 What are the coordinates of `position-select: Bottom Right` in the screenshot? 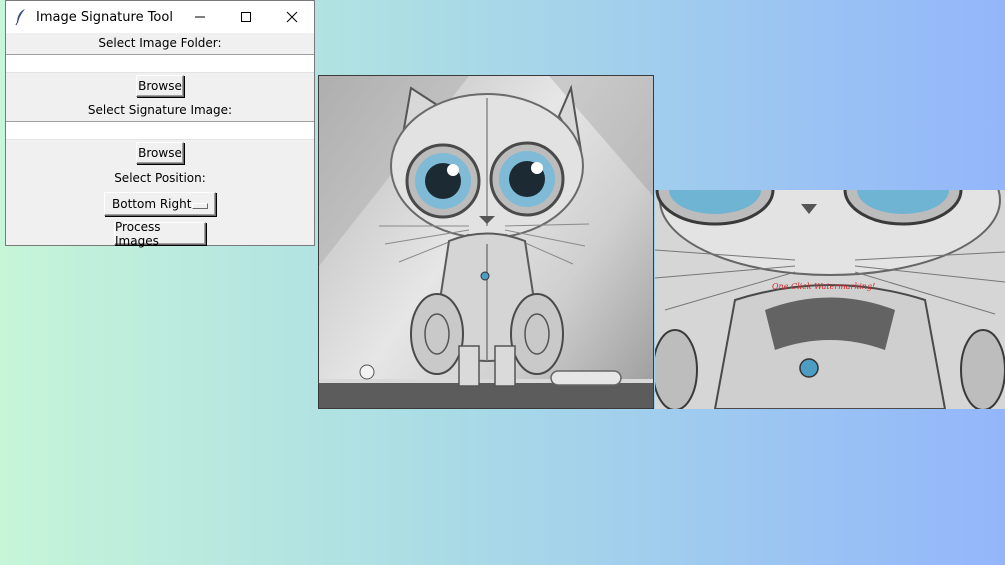 It's located at (160, 204).